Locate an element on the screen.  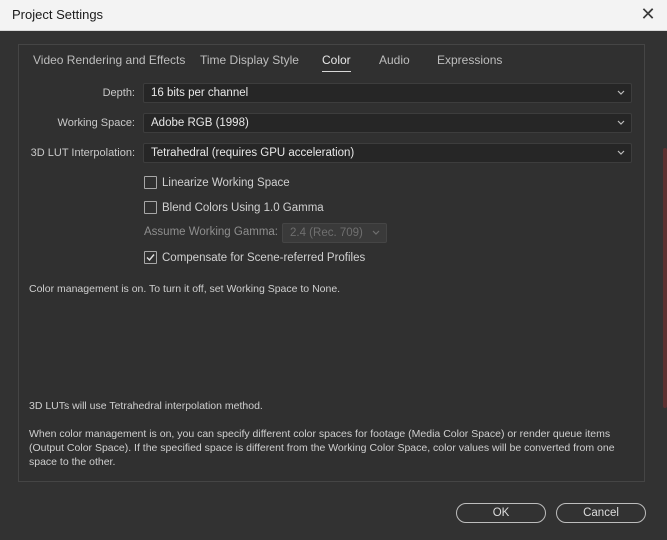
working-space-value: Adobe RGB (1998) is located at coordinates (200, 123).